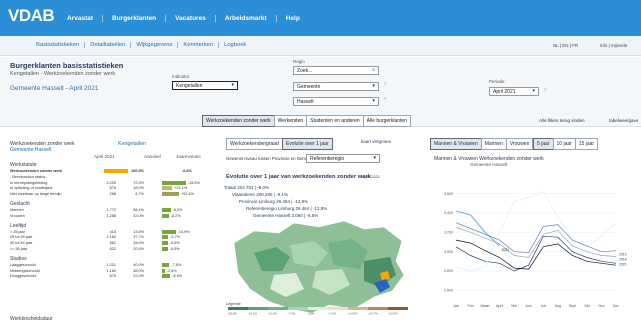 The image size is (641, 322). I want to click on indicator-select: Kengetallen ▾, so click(205, 85).